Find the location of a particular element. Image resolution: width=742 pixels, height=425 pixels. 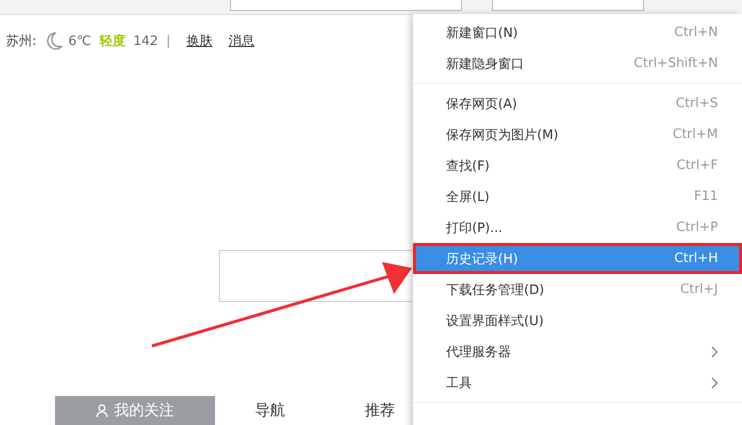

tab: 导航 is located at coordinates (270, 410).